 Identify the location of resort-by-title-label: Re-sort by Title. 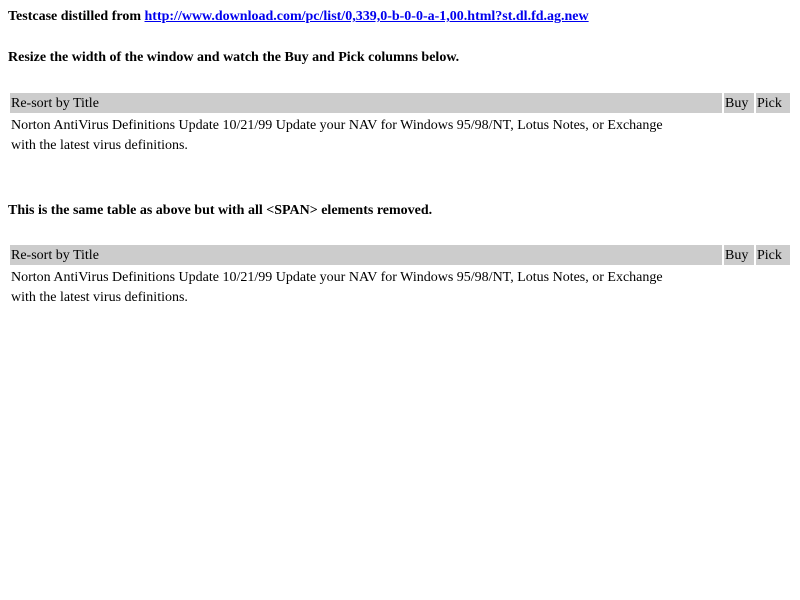
(55, 103).